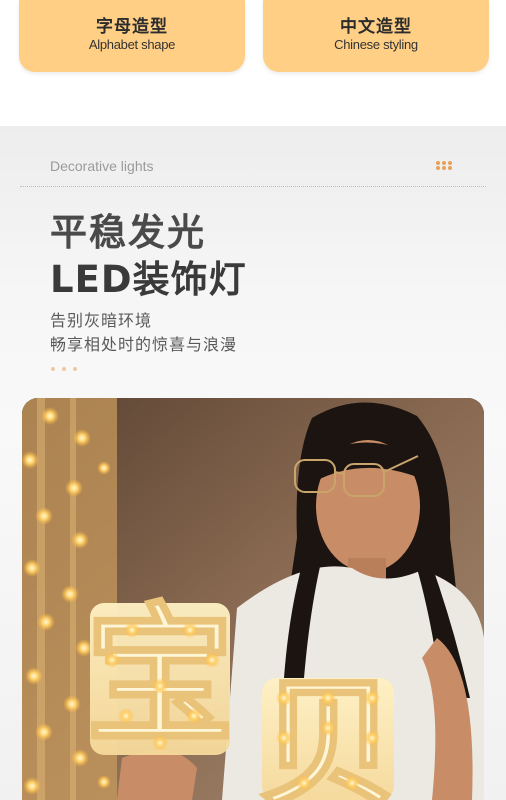 Image resolution: width=506 pixels, height=800 pixels. I want to click on led-letter-bei: 贝, so click(328, 731).